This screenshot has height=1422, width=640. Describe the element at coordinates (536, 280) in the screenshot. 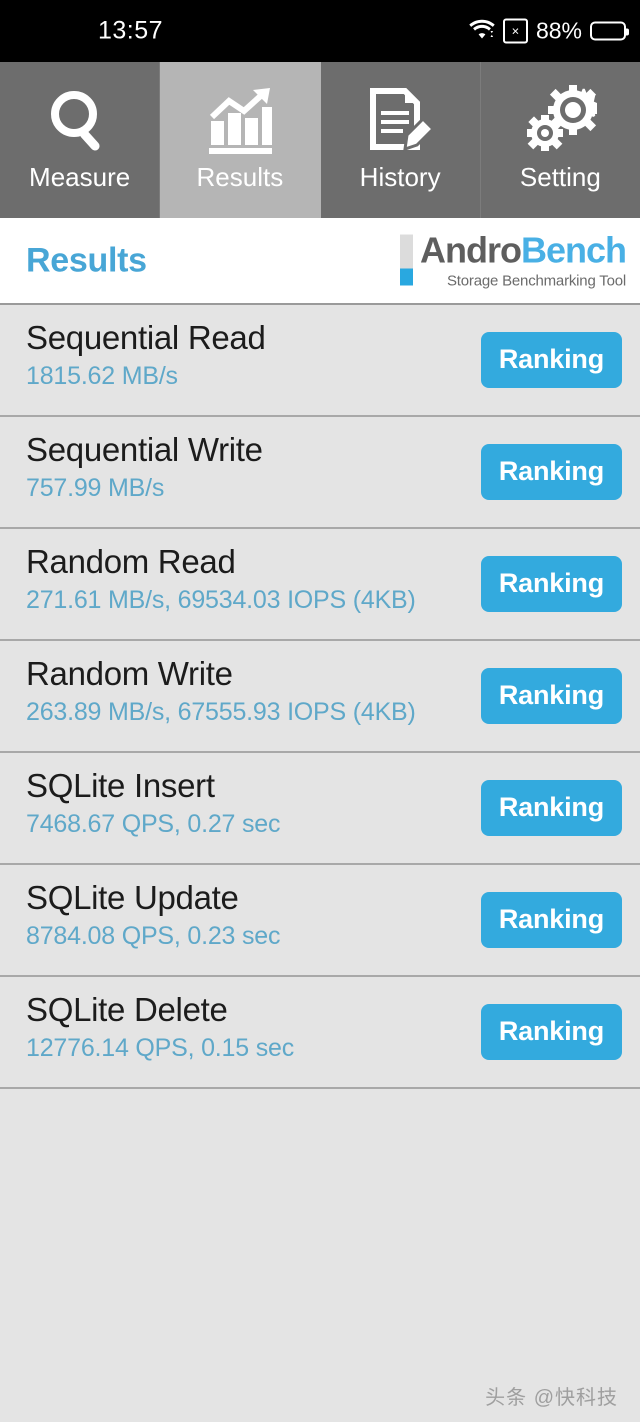

I see `logo-tagline: Storage Benchmarking Tool` at that location.